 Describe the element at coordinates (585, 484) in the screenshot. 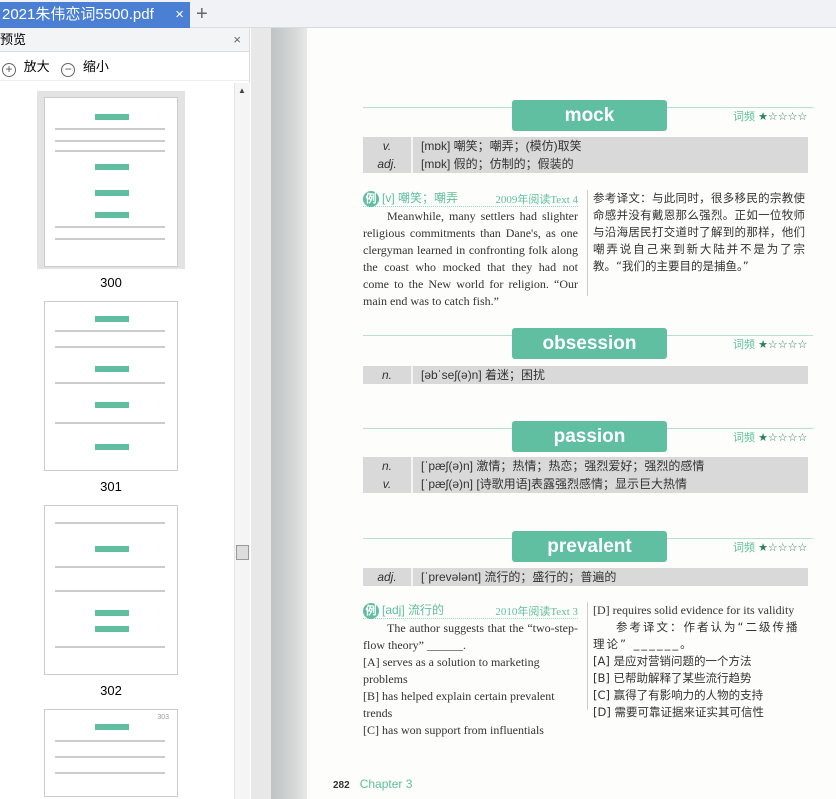

I see `definition-row: v. [ˈpæʃ(ə)n] [诗歌用语]表露强烈感情；显示巨大热情` at that location.